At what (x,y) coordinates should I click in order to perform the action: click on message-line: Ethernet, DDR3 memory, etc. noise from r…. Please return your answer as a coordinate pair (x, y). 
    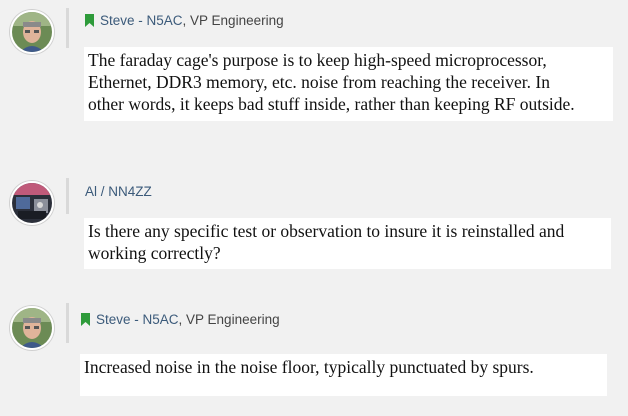
    Looking at the image, I should click on (319, 82).